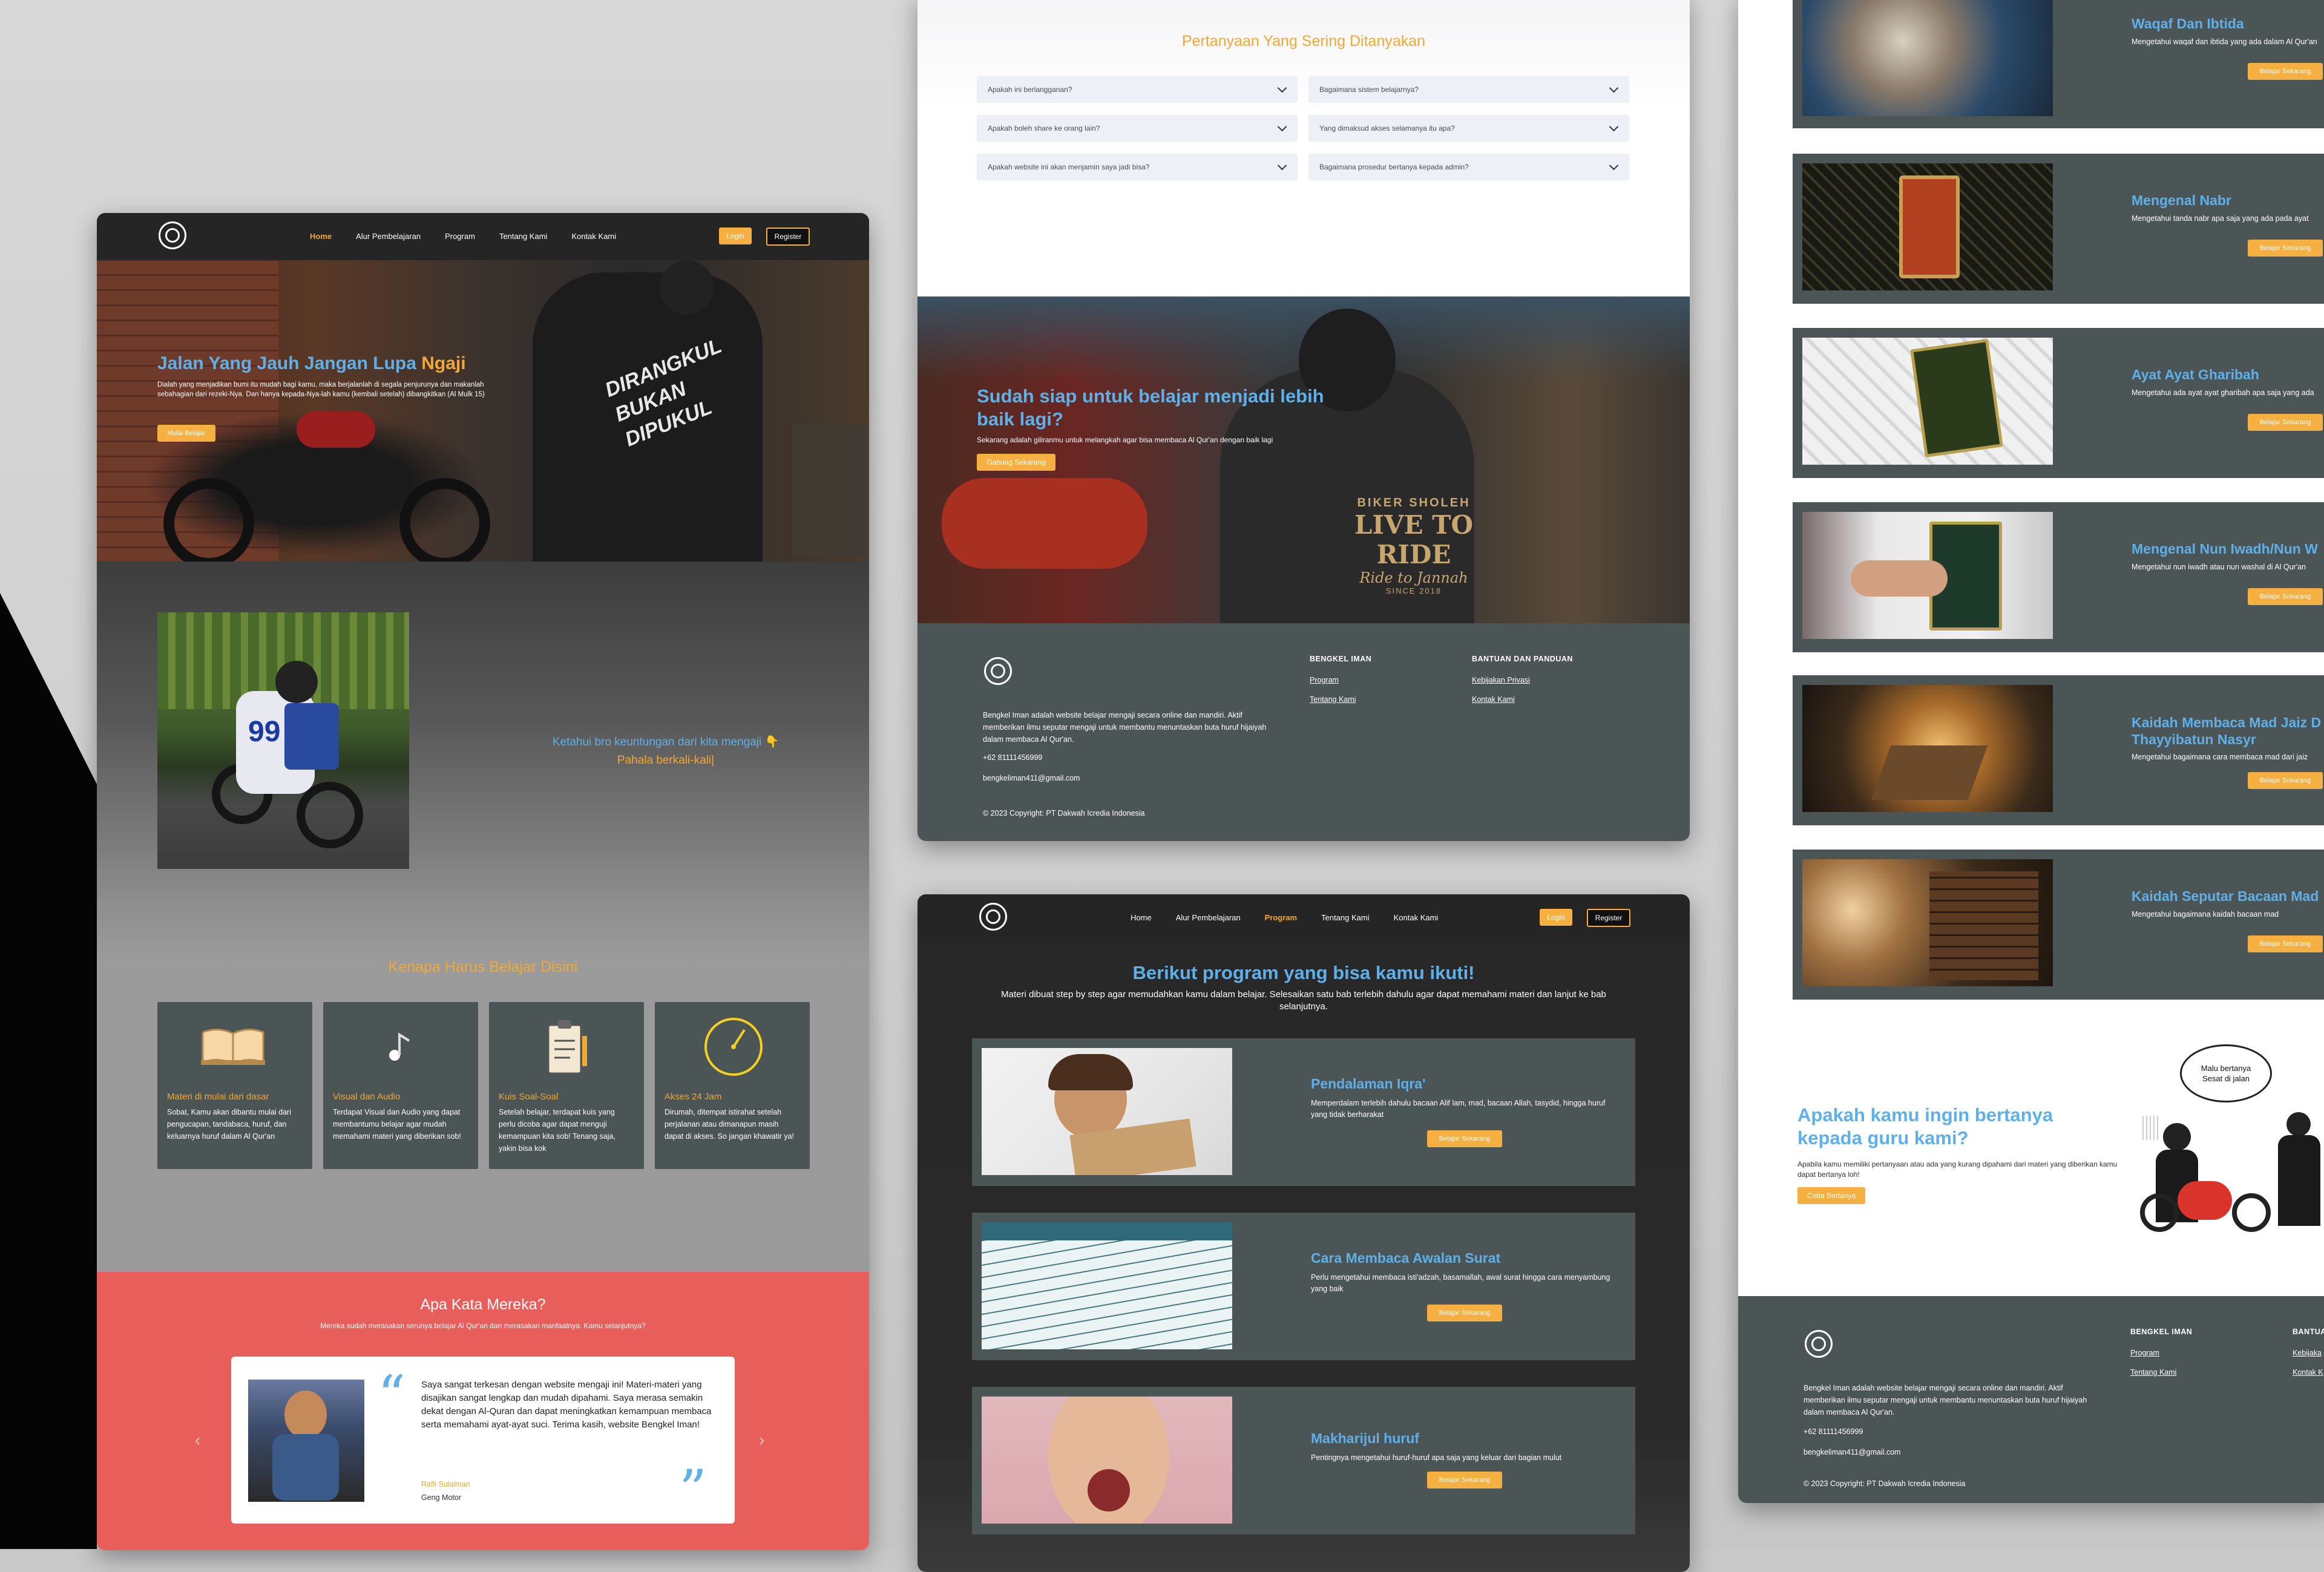 The width and height of the screenshot is (2324, 1572). What do you see at coordinates (567, 1047) in the screenshot?
I see `clipboard-icon` at bounding box center [567, 1047].